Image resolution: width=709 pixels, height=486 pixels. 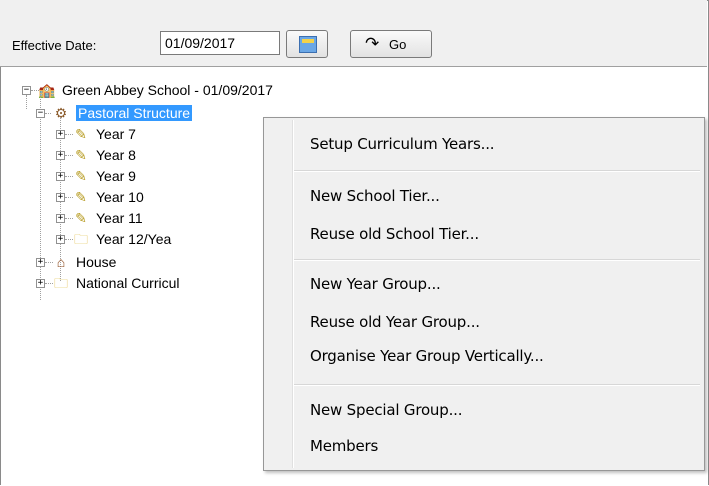 What do you see at coordinates (167, 90) in the screenshot?
I see `tree-node-root: Green Abbey School - 01/09/2017` at bounding box center [167, 90].